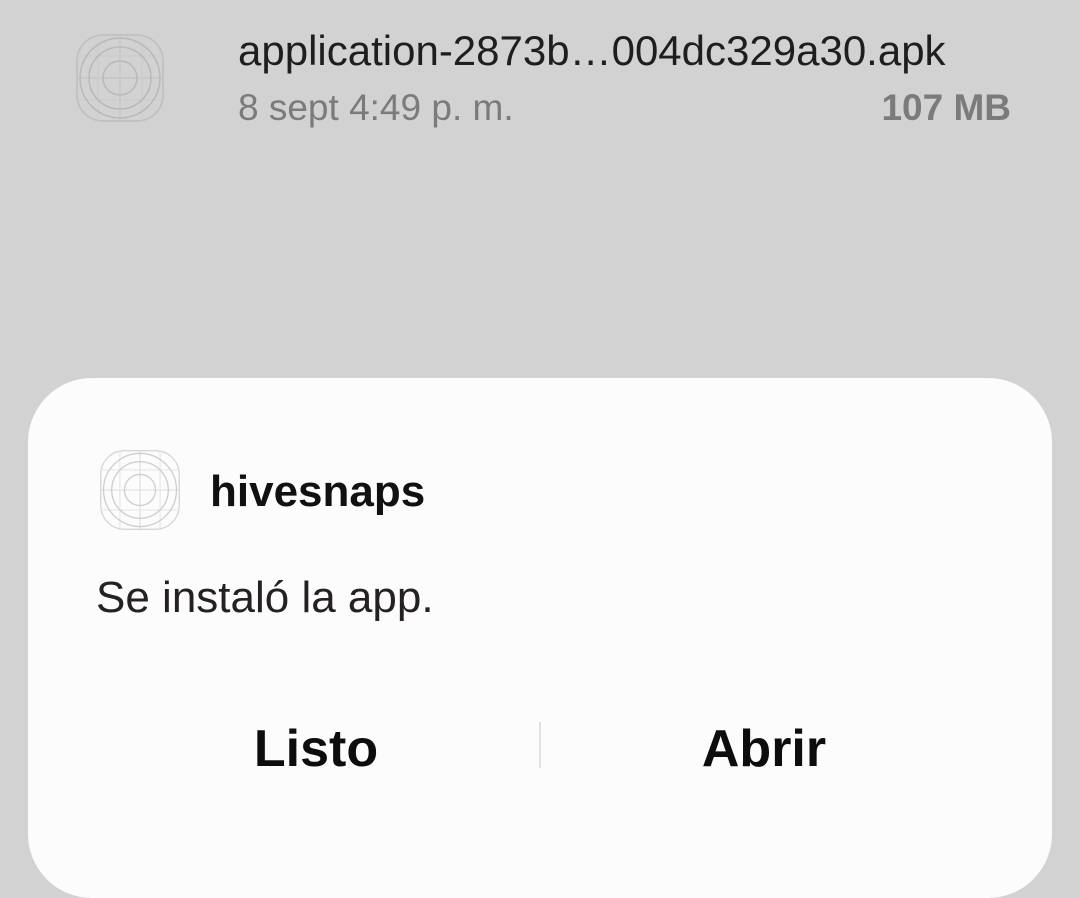  Describe the element at coordinates (946, 107) in the screenshot. I see `file-size: 107 MB` at that location.